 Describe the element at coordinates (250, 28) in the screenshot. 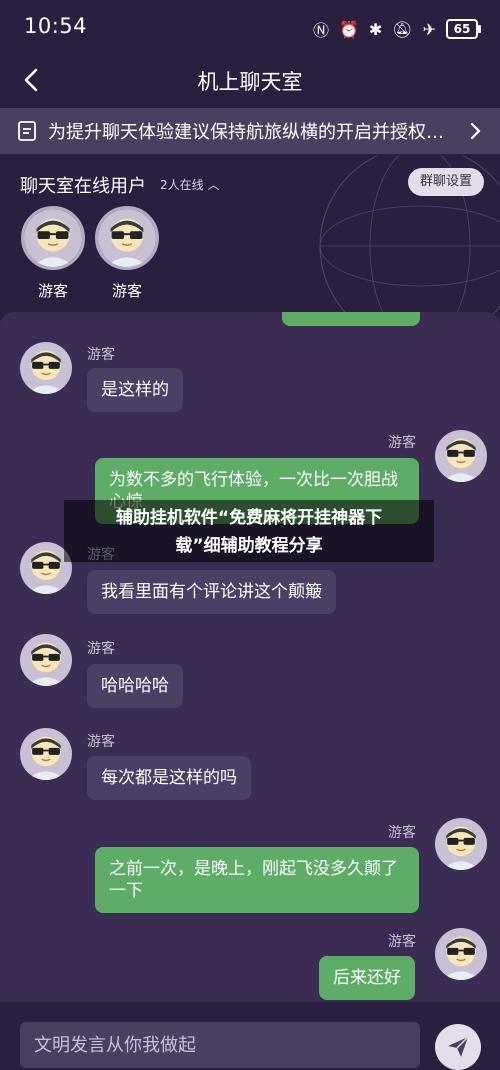

I see `status-bar: 10:54 Ⓝ ⏰ ✱ 🔕︎ ✈ 65` at that location.